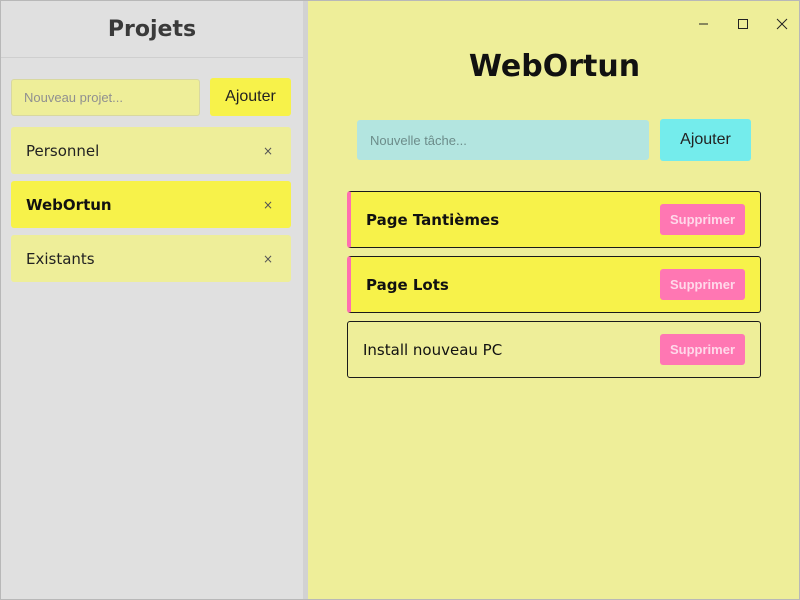 The width and height of the screenshot is (800, 600). I want to click on add-project-button: Ajouter, so click(250, 97).